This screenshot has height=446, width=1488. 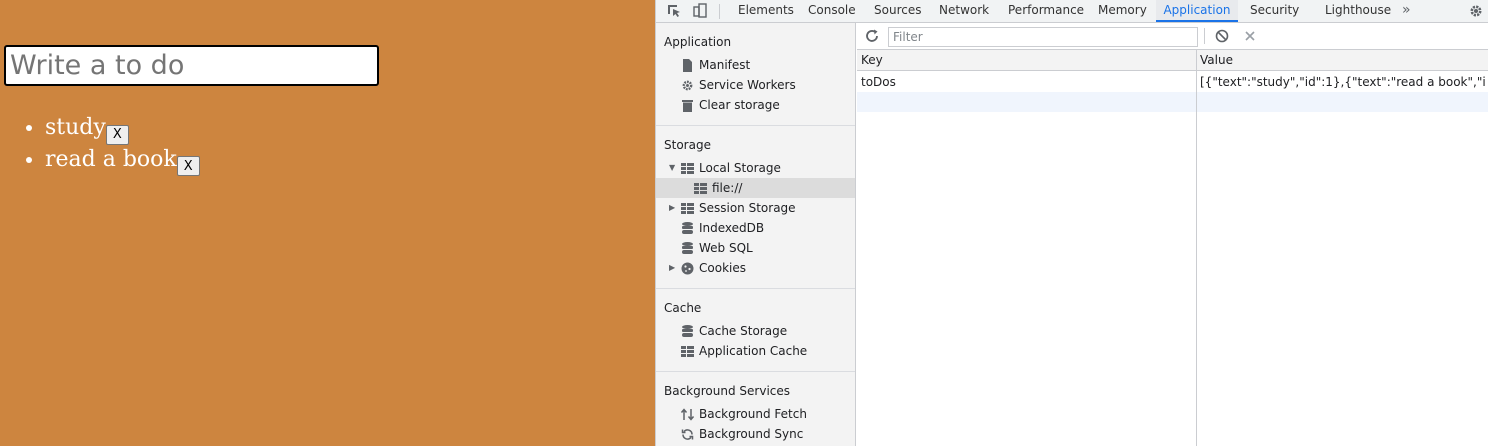 I want to click on sidebar-item-background-sync: Background Sync, so click(x=755, y=434).